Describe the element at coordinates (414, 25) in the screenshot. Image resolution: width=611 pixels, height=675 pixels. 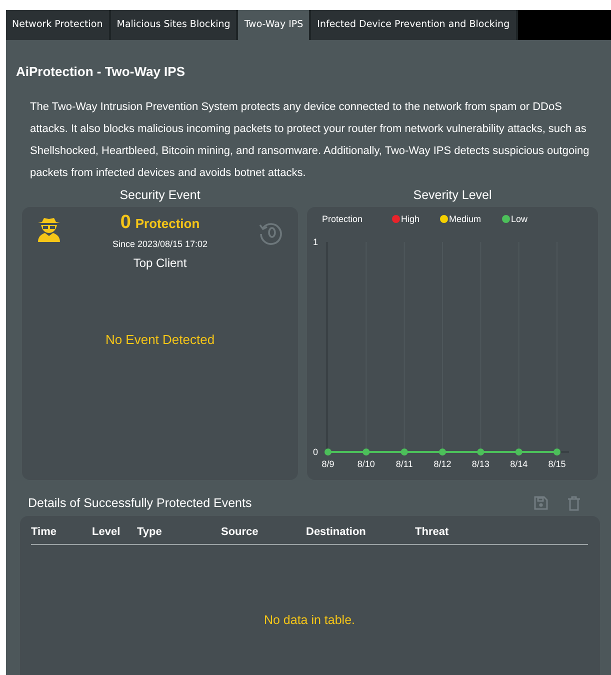
I see `tab: Infected Device Prevention and Blocking` at that location.